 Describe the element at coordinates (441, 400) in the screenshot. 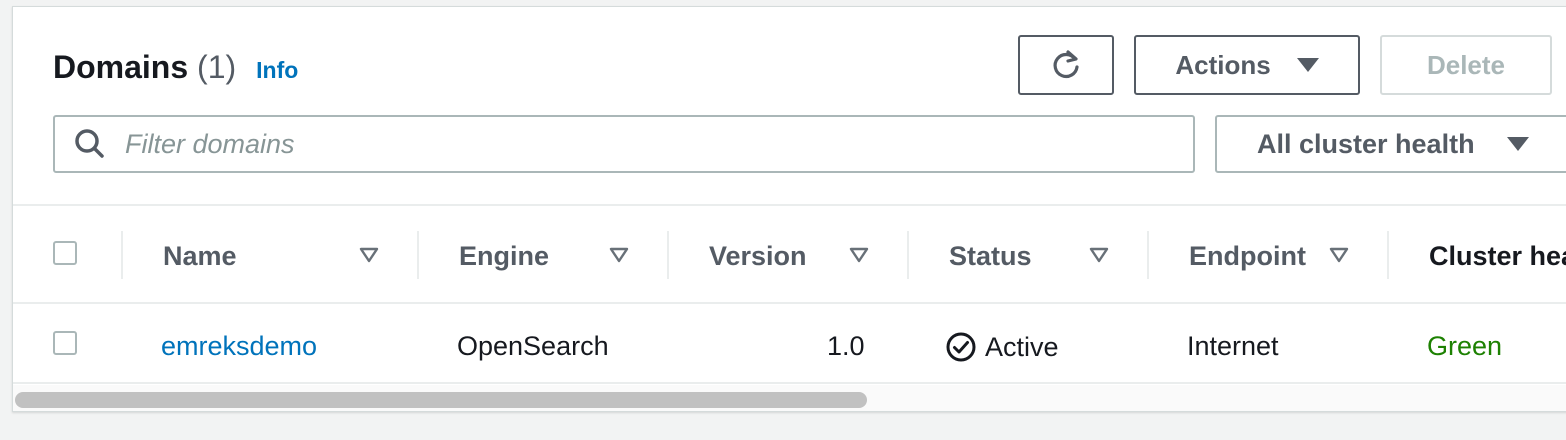

I see `scrollbar-thumb` at that location.